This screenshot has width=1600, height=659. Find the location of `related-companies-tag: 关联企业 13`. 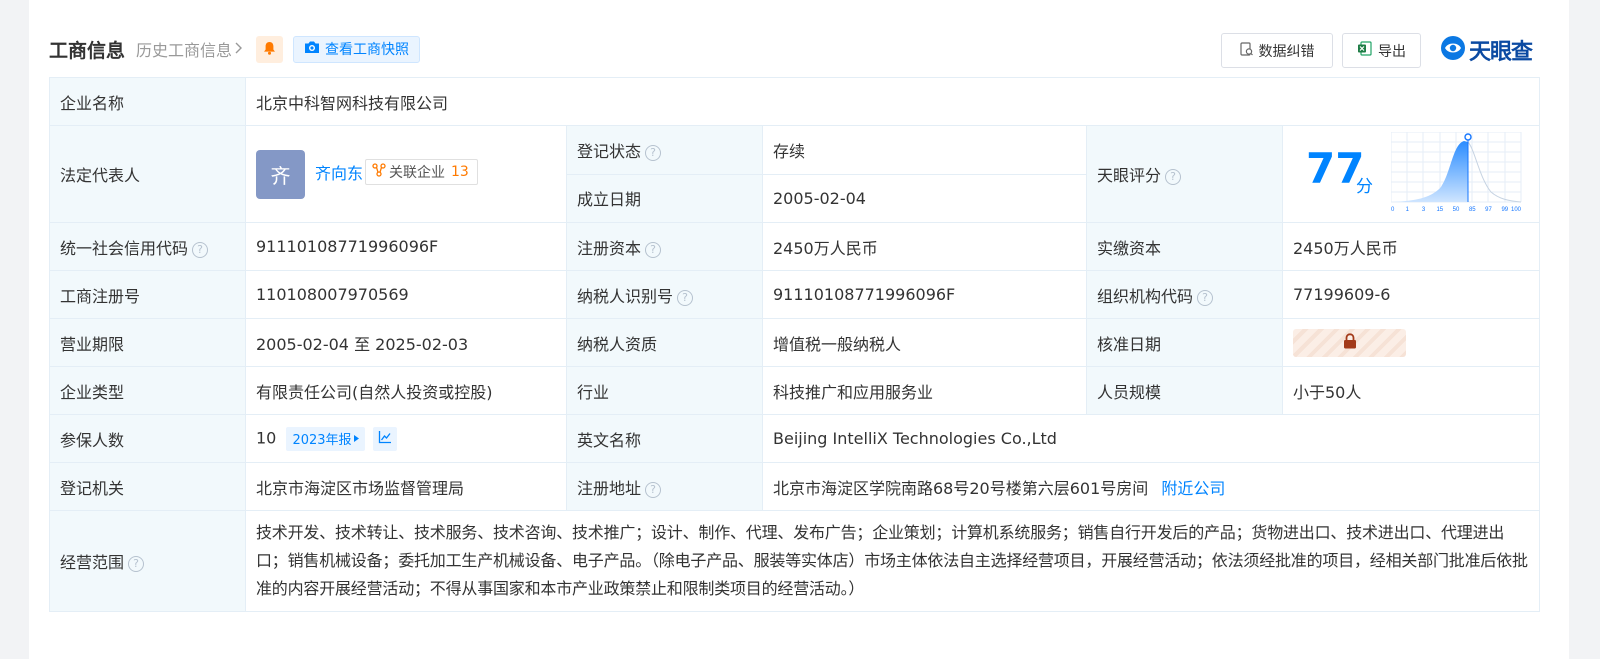

related-companies-tag: 关联企业 13 is located at coordinates (421, 172).